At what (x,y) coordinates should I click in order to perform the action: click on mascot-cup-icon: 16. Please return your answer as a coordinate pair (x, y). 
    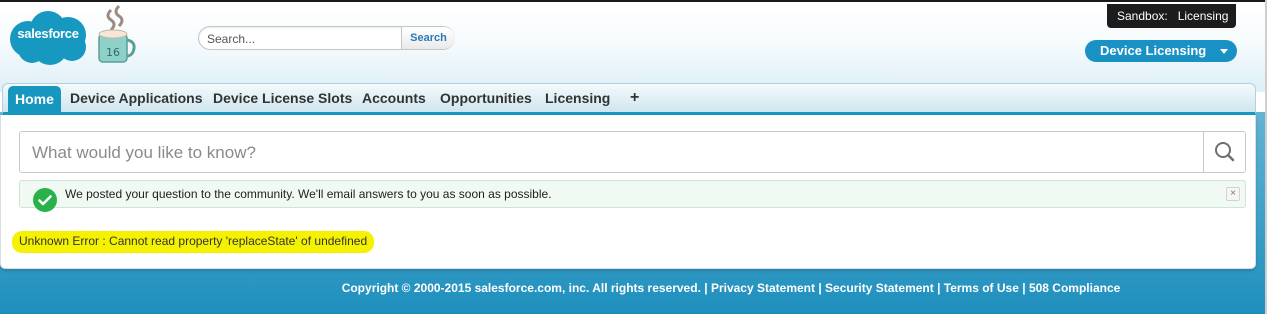
    Looking at the image, I should click on (117, 36).